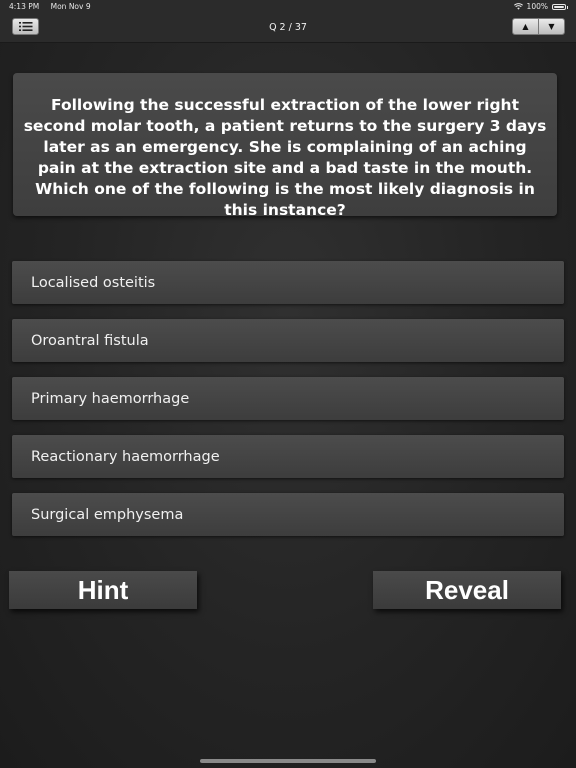 This screenshot has width=576, height=768. Describe the element at coordinates (288, 7) in the screenshot. I see `status-bar: 4:13 PM Mon Nov 9 100%` at that location.